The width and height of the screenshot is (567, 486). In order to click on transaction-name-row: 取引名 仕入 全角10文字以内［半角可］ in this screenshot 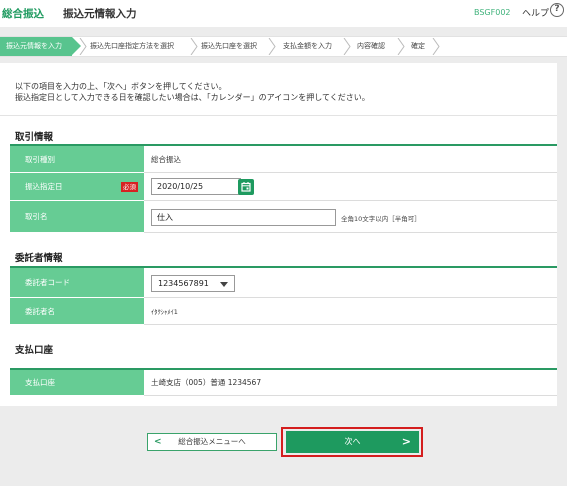, I will do `click(283, 217)`.